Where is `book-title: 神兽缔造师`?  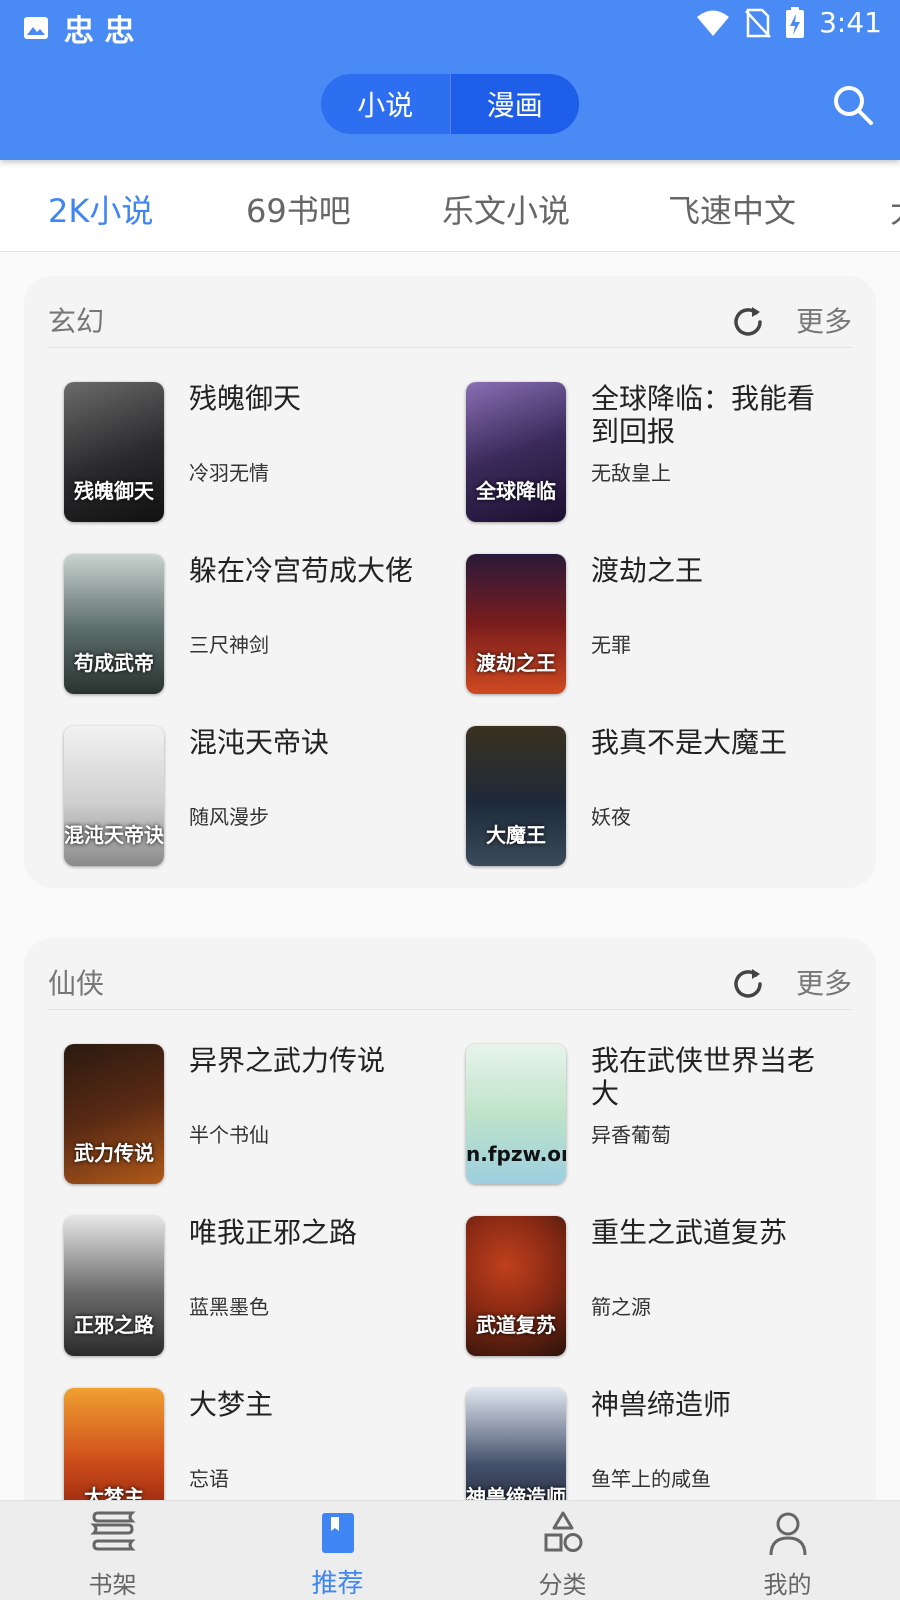
book-title: 神兽缔造师 is located at coordinates (661, 1404).